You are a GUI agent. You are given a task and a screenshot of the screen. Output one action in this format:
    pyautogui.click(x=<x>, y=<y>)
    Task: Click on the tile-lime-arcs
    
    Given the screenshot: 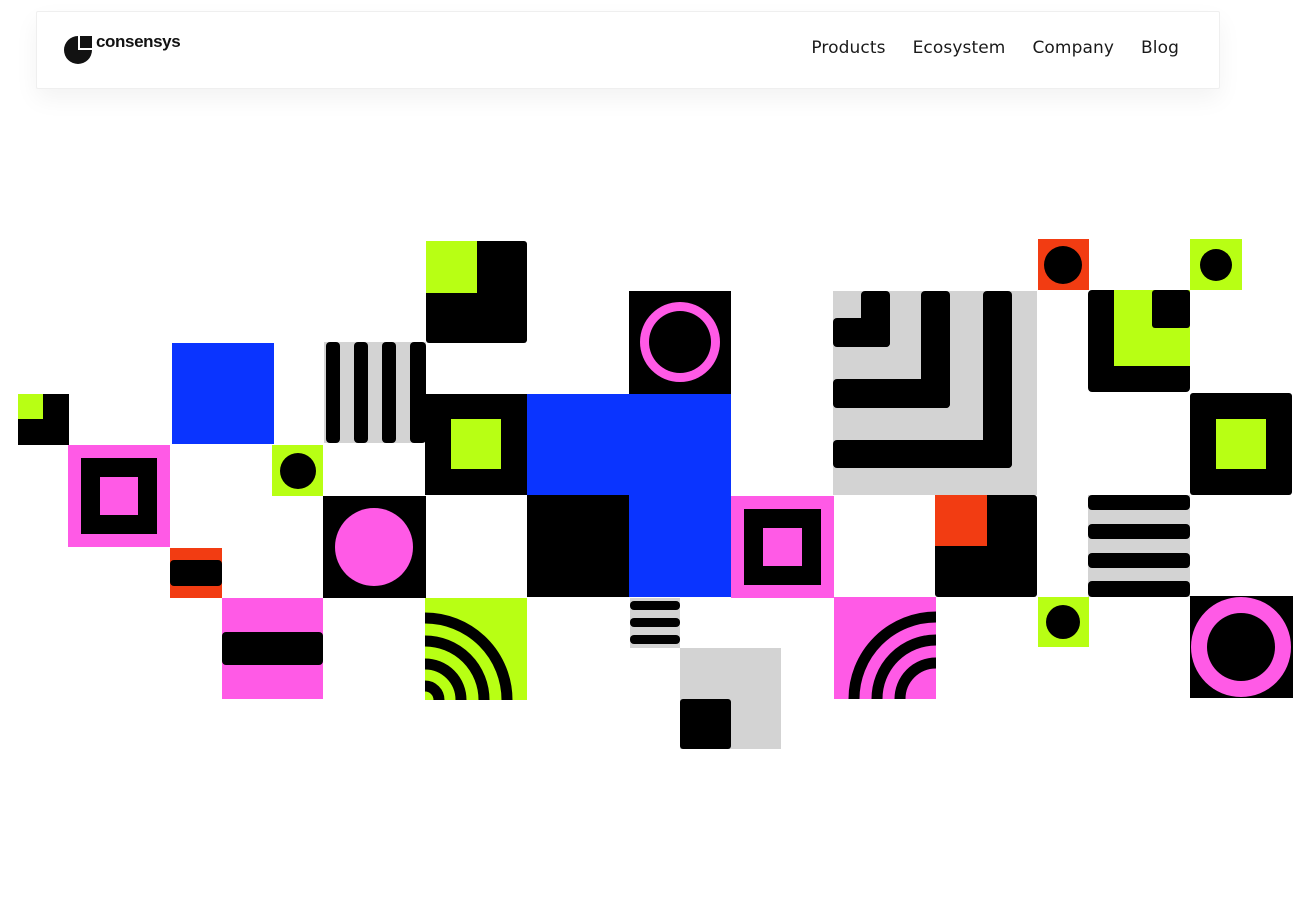 What is the action you would take?
    pyautogui.click(x=476, y=649)
    